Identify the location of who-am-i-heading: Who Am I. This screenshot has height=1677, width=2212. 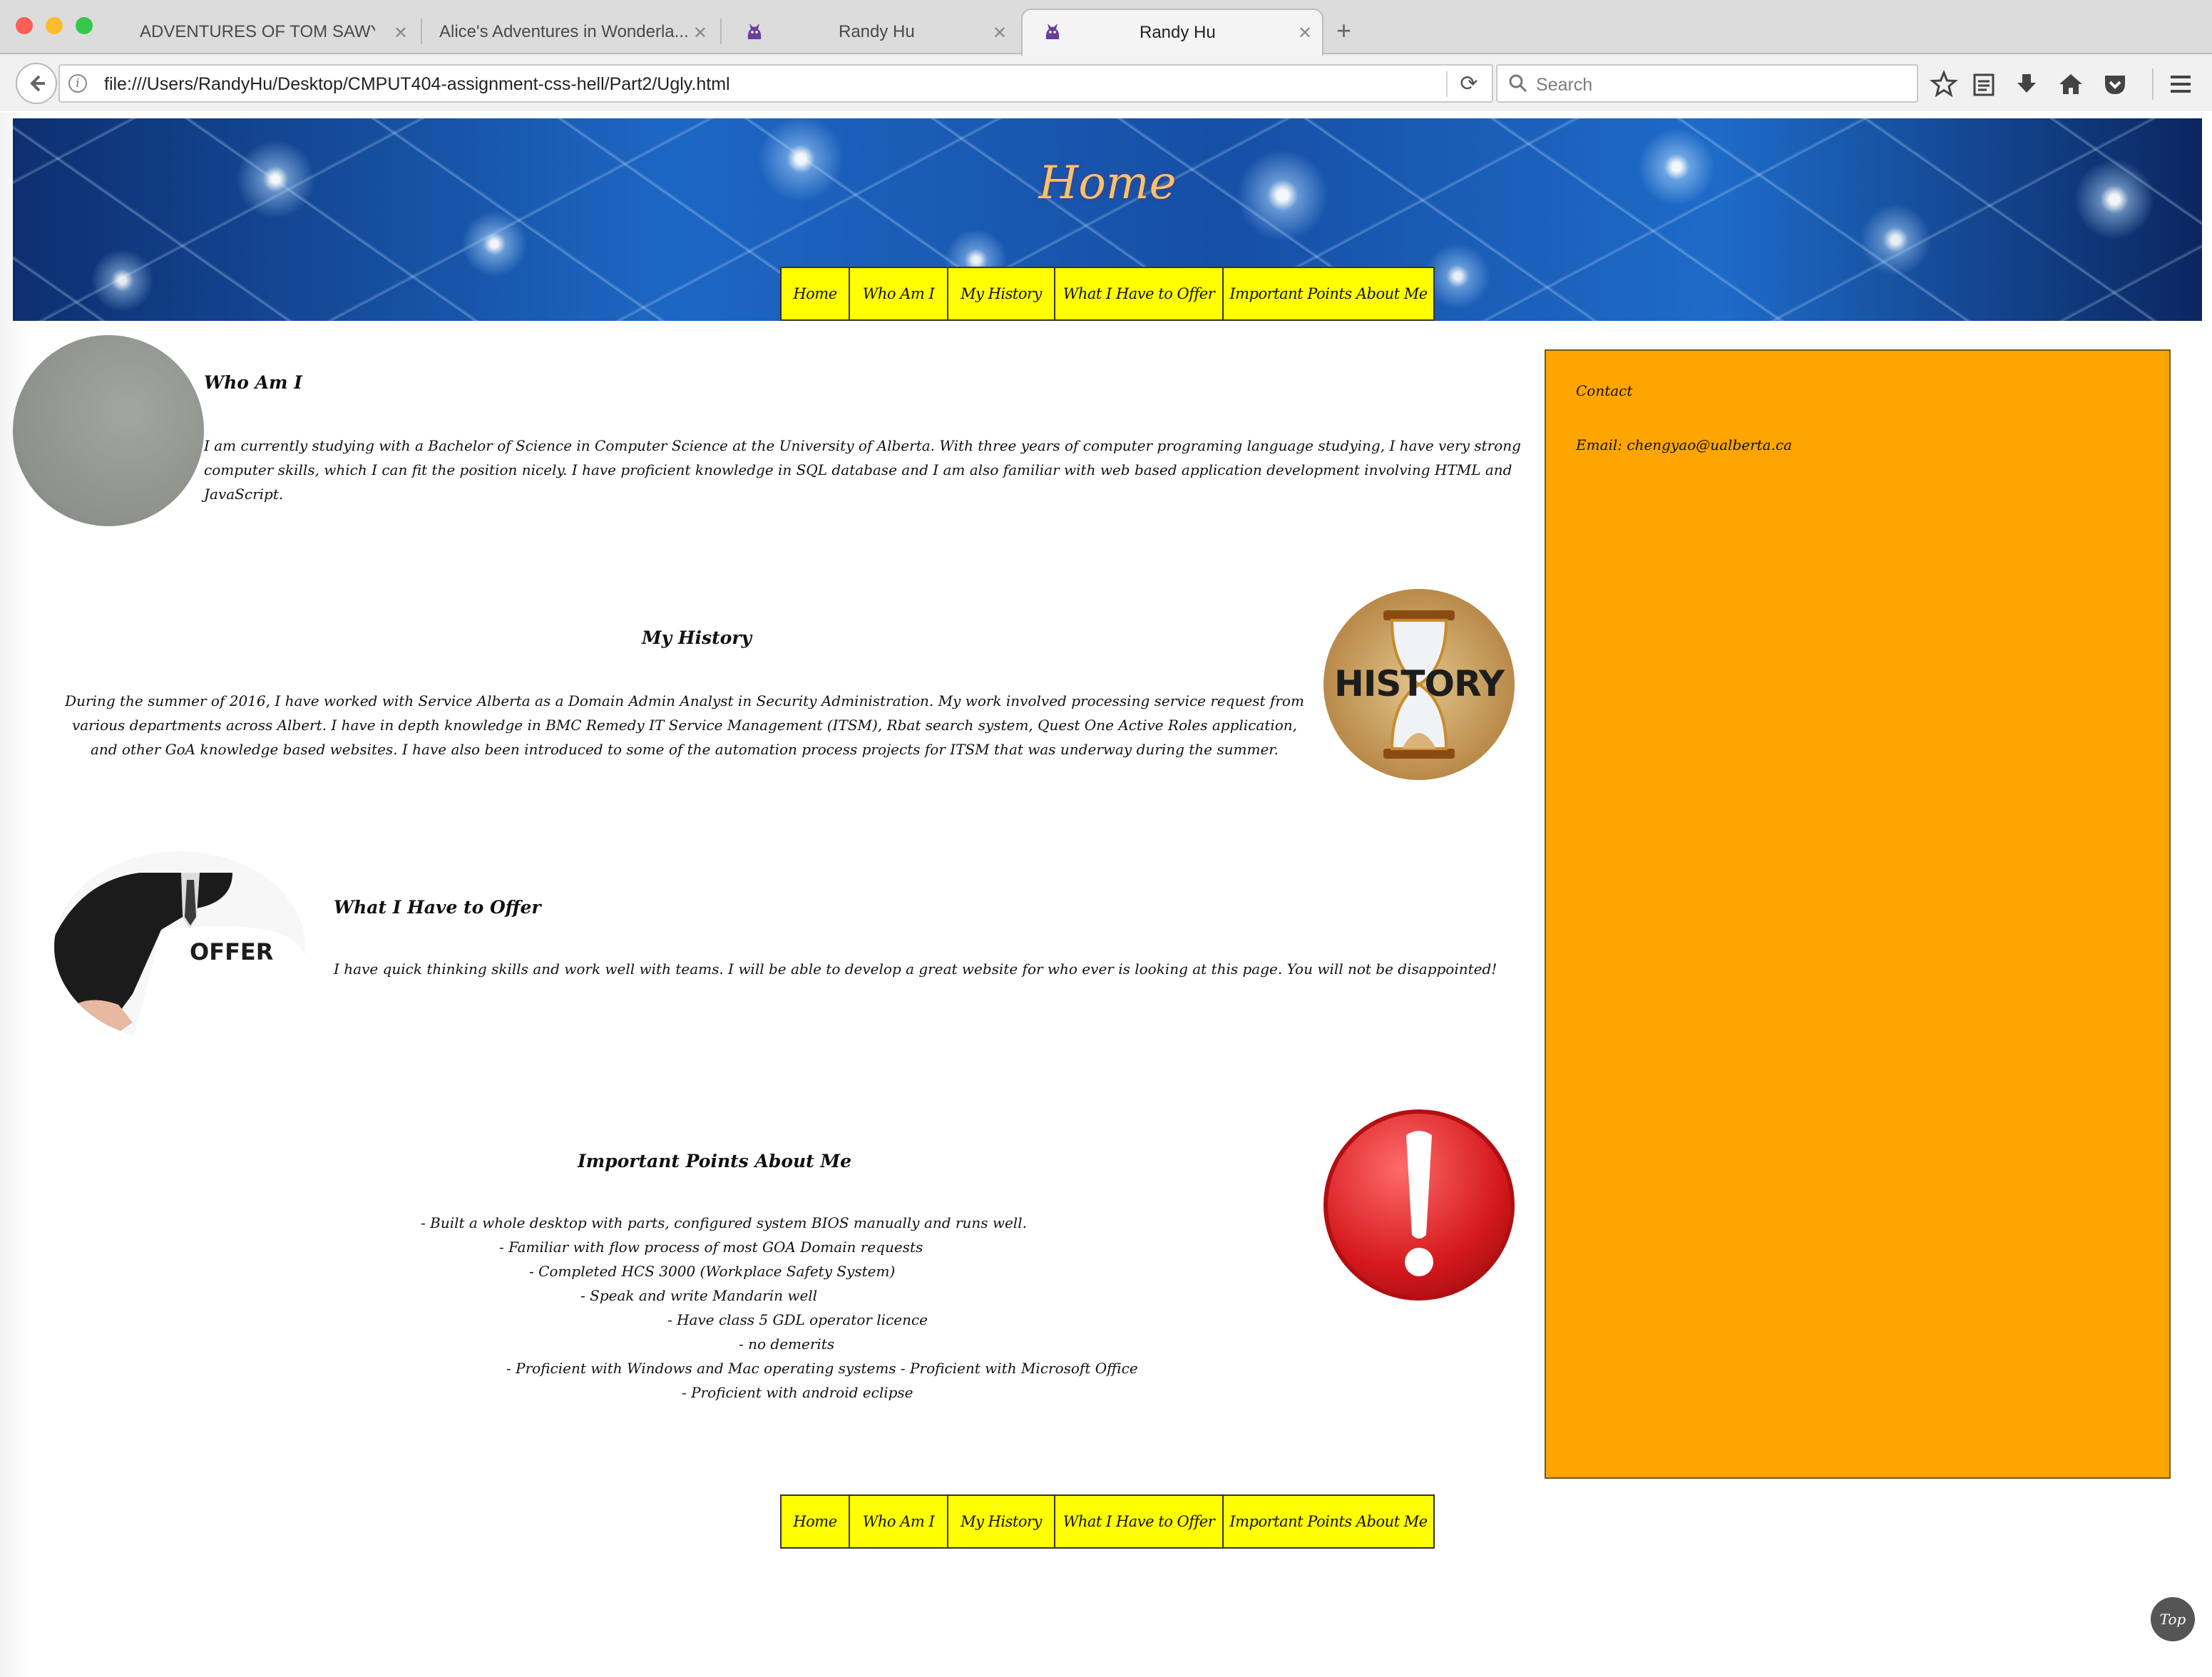
(253, 383).